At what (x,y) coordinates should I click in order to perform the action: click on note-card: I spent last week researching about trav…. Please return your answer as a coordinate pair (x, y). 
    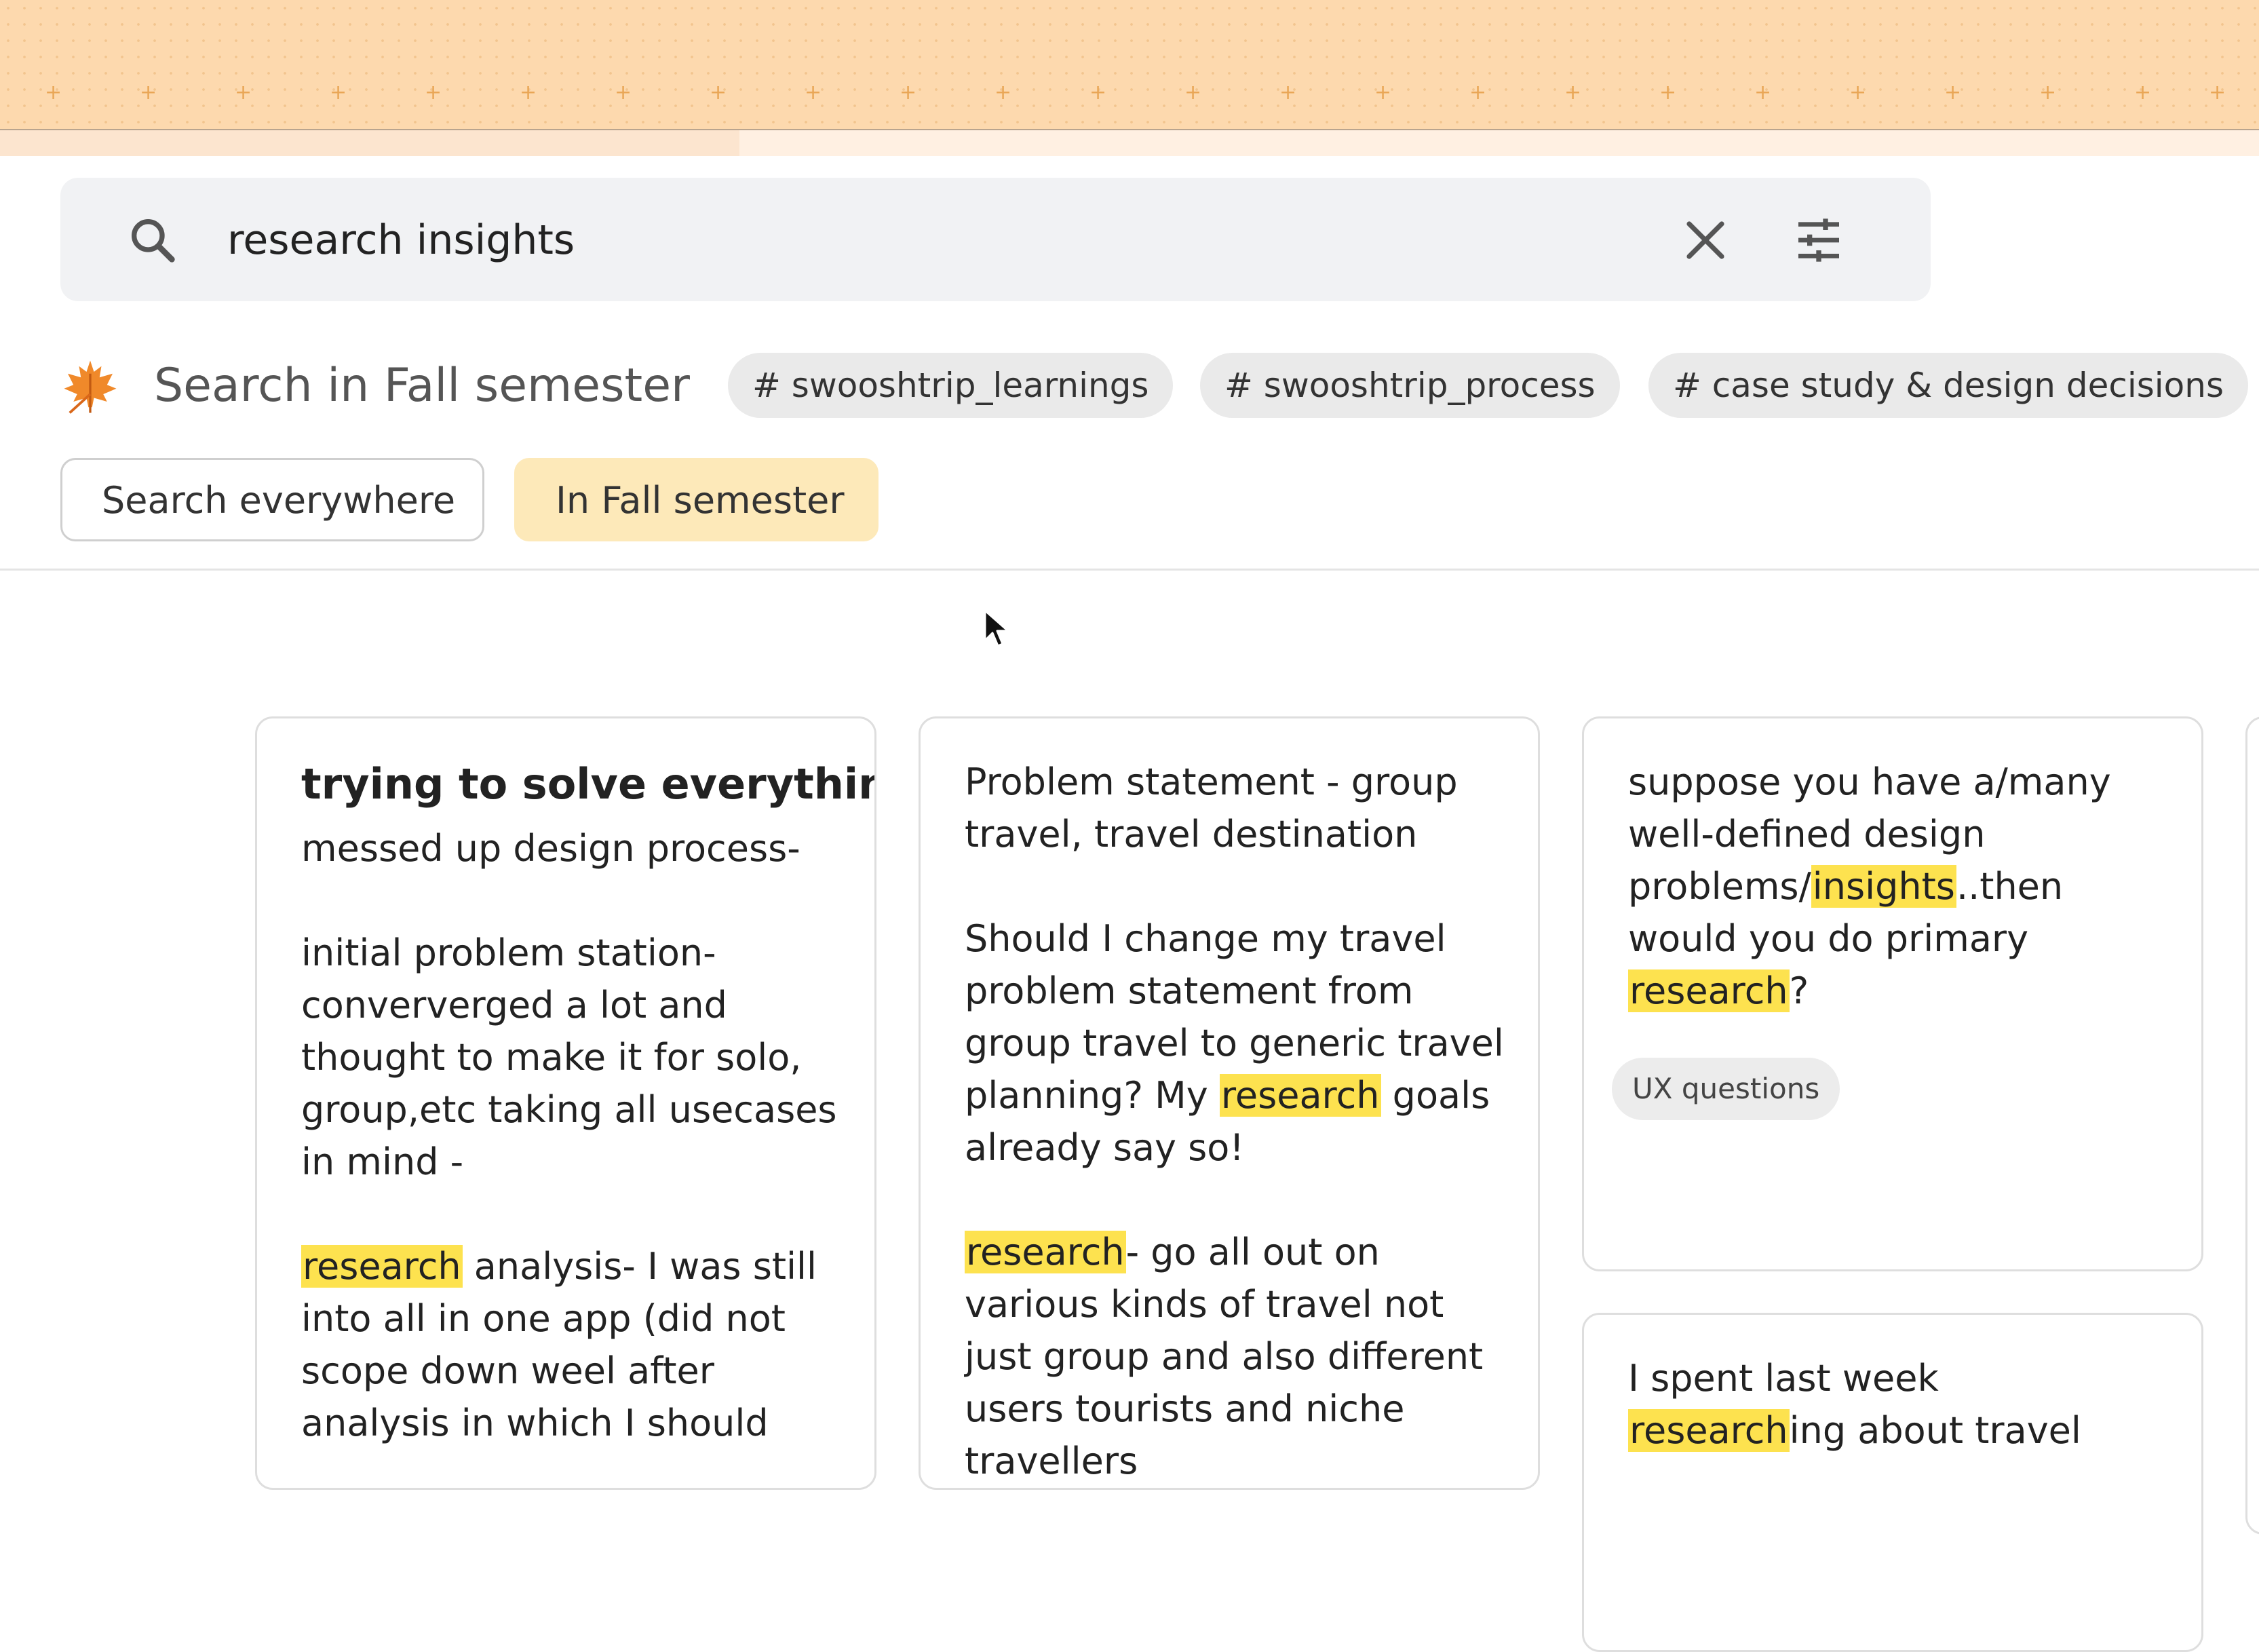
    Looking at the image, I should click on (1892, 1482).